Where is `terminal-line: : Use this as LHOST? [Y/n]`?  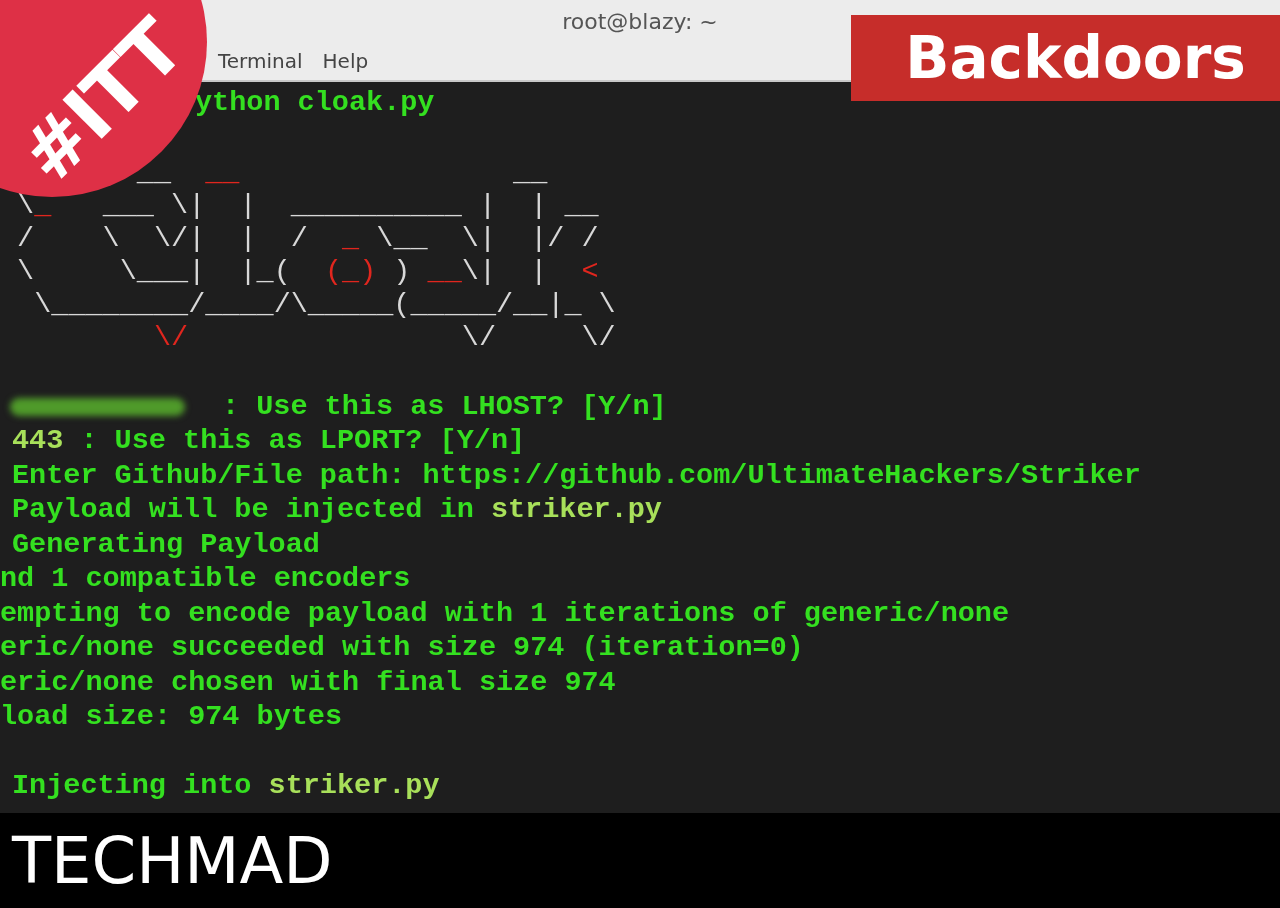
terminal-line: : Use this as LHOST? [Y/n] is located at coordinates (333, 406).